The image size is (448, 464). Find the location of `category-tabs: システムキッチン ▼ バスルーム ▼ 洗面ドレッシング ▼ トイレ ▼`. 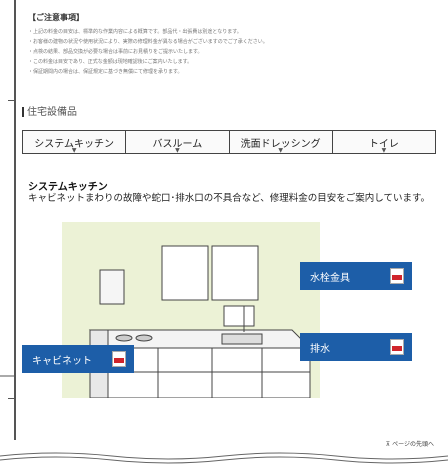

category-tabs: システムキッチン ▼ バスルーム ▼ 洗面ドレッシング ▼ トイレ ▼ is located at coordinates (229, 142).